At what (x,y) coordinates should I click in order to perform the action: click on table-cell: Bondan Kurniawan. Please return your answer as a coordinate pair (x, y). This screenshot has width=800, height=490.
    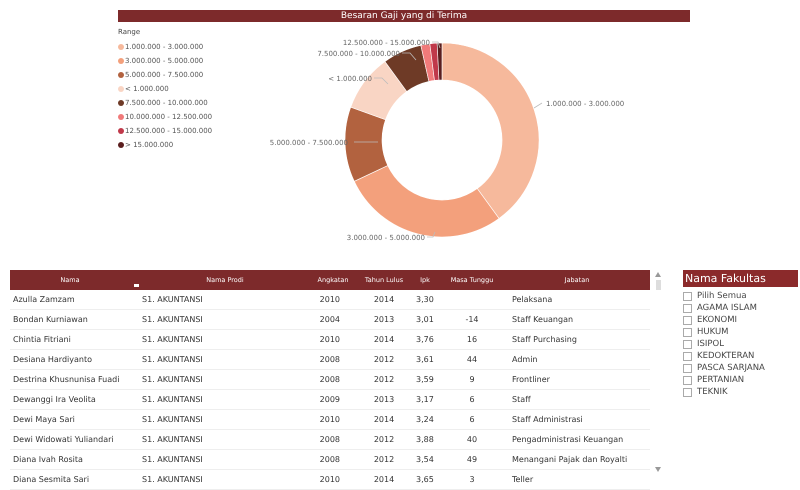
    Looking at the image, I should click on (50, 319).